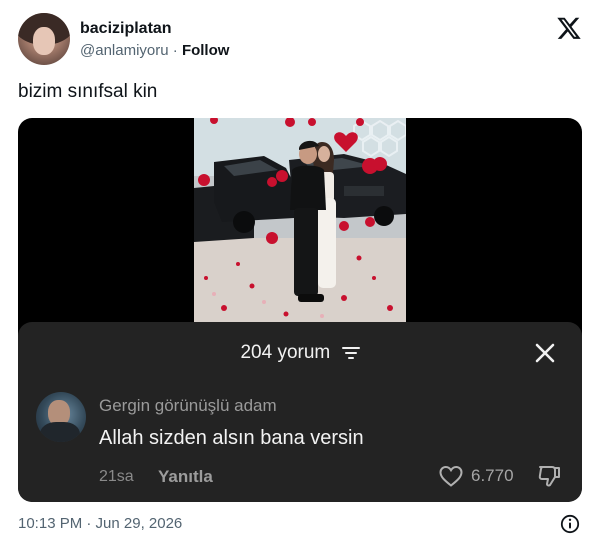 This screenshot has width=600, height=553. I want to click on tweet-date: 10:13 PM · Jun 29, 2026, so click(301, 524).